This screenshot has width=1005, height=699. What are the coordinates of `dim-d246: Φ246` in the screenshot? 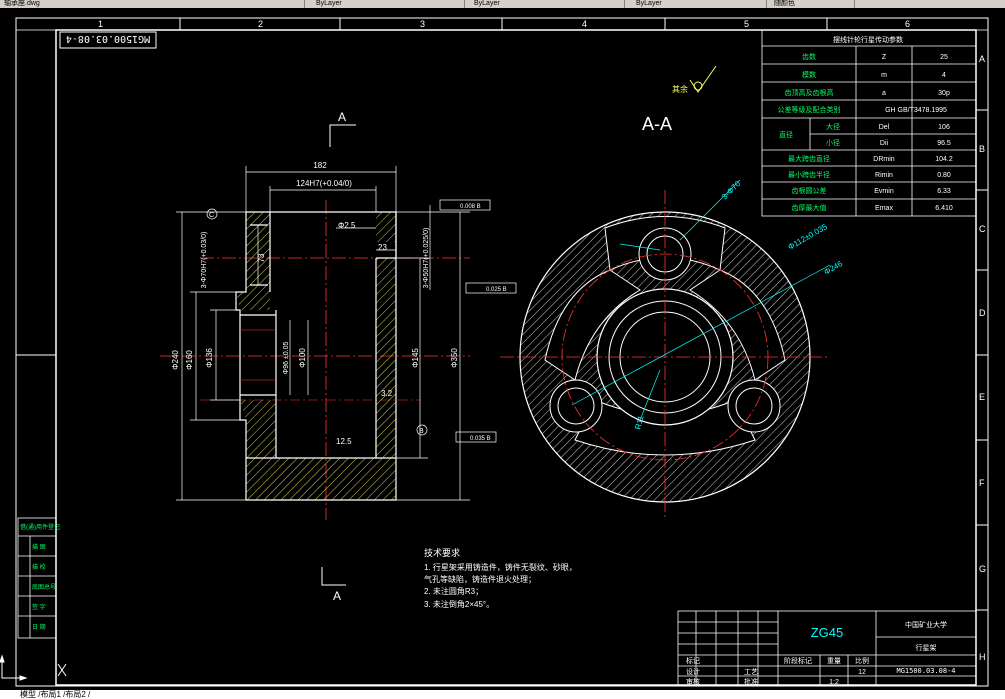 It's located at (834, 268).